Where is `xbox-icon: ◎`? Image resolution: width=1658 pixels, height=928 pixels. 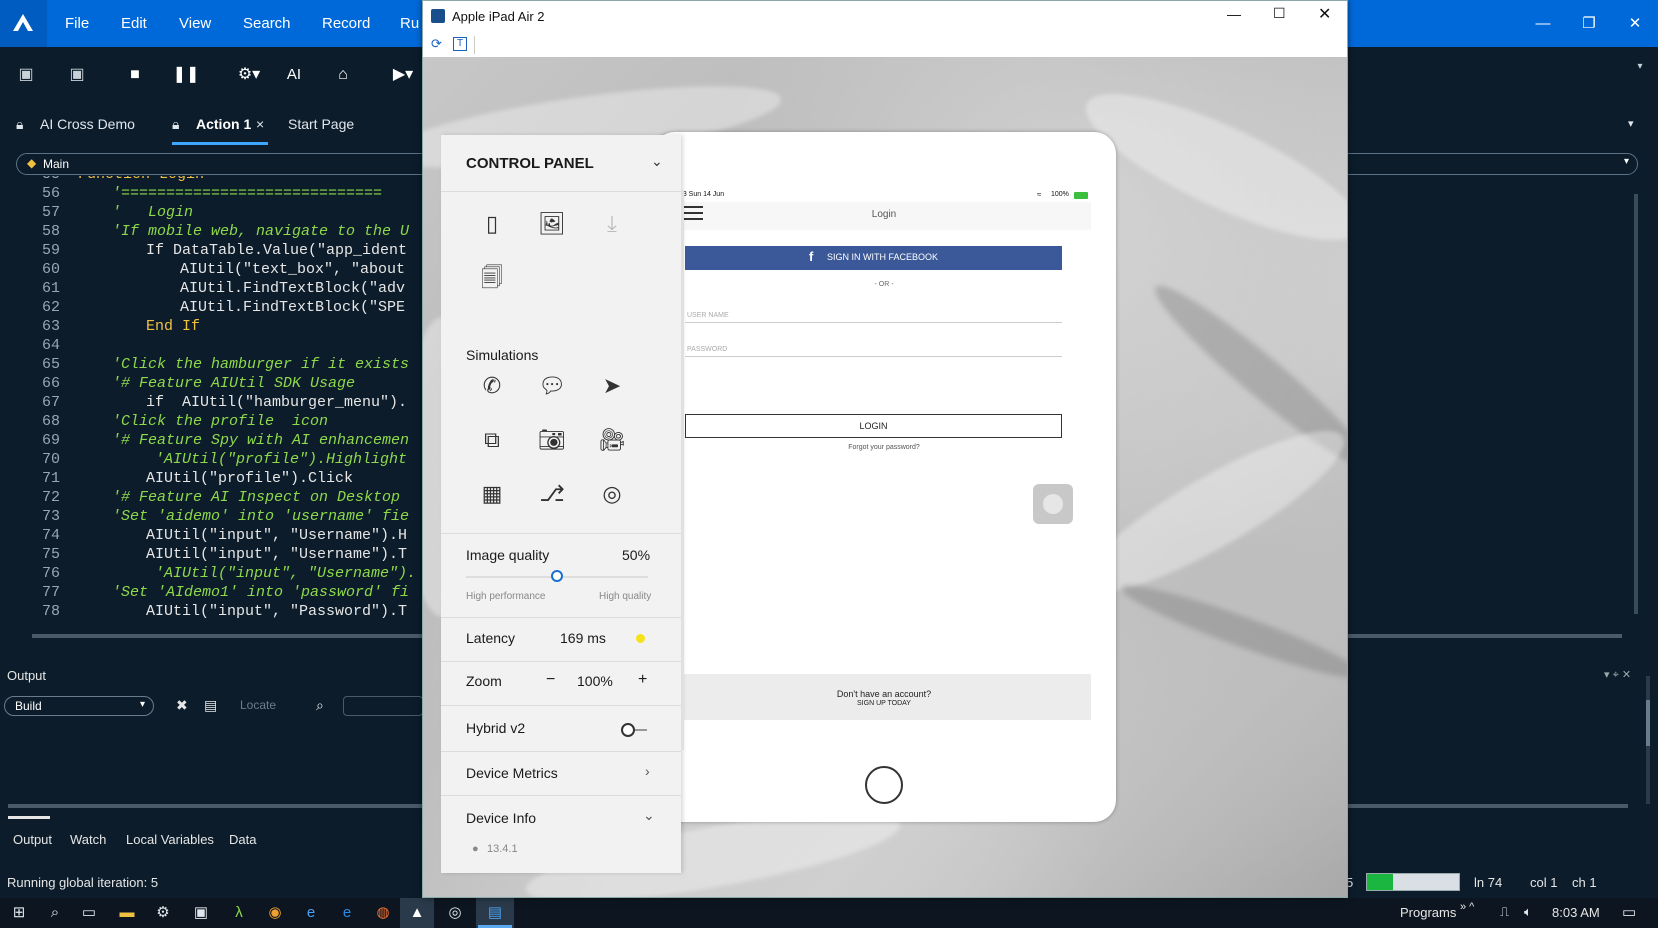
xbox-icon: ◎ is located at coordinates (455, 913).